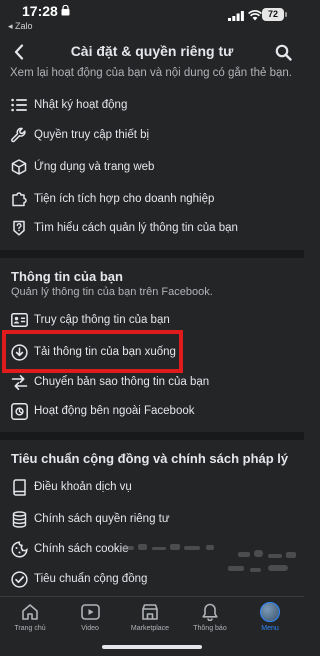  I want to click on tab-video: Video, so click(90, 617).